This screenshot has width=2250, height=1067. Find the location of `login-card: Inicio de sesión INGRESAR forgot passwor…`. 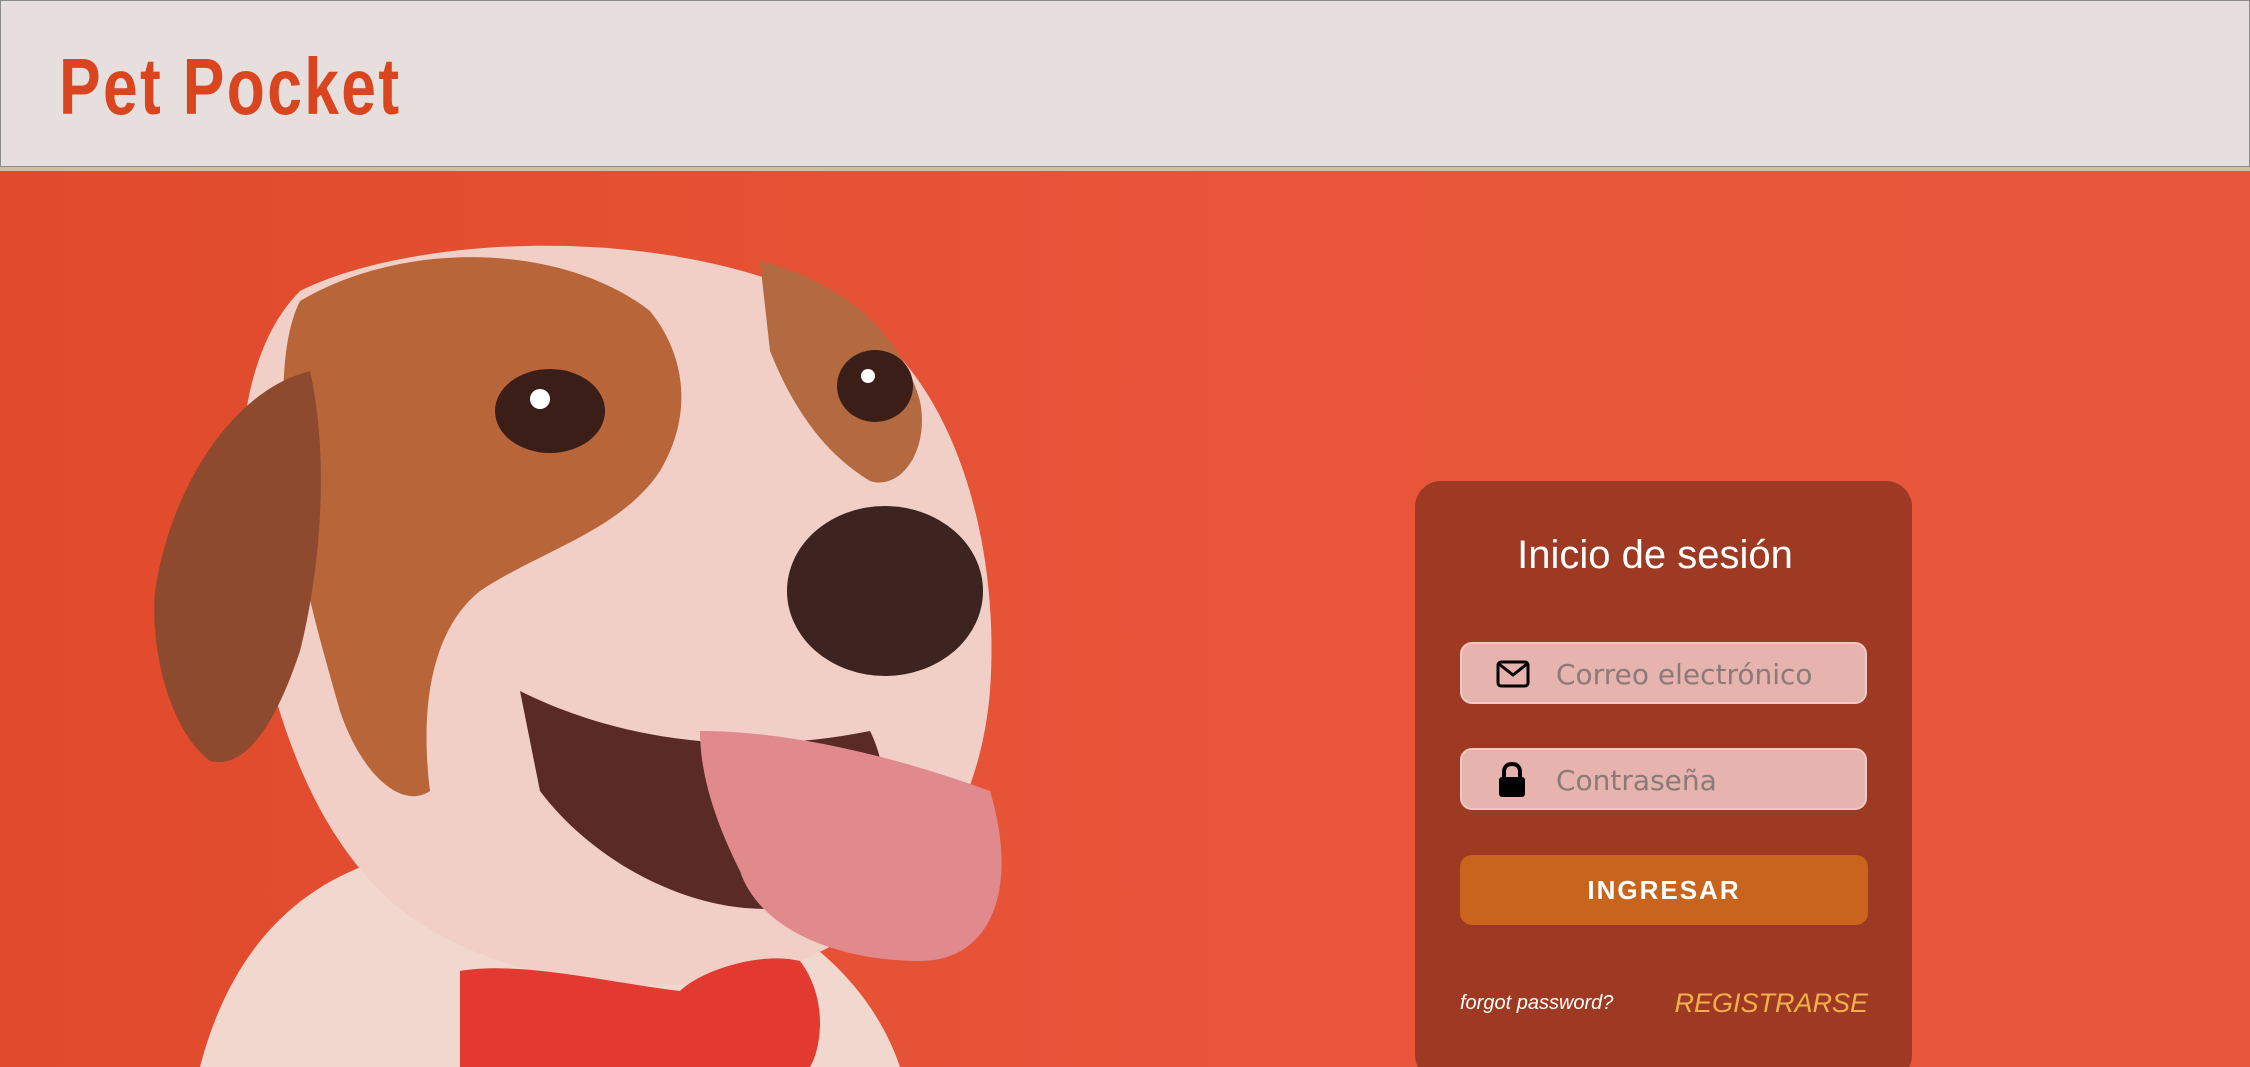

login-card: Inicio de sesión INGRESAR forgot passwor… is located at coordinates (1663, 774).